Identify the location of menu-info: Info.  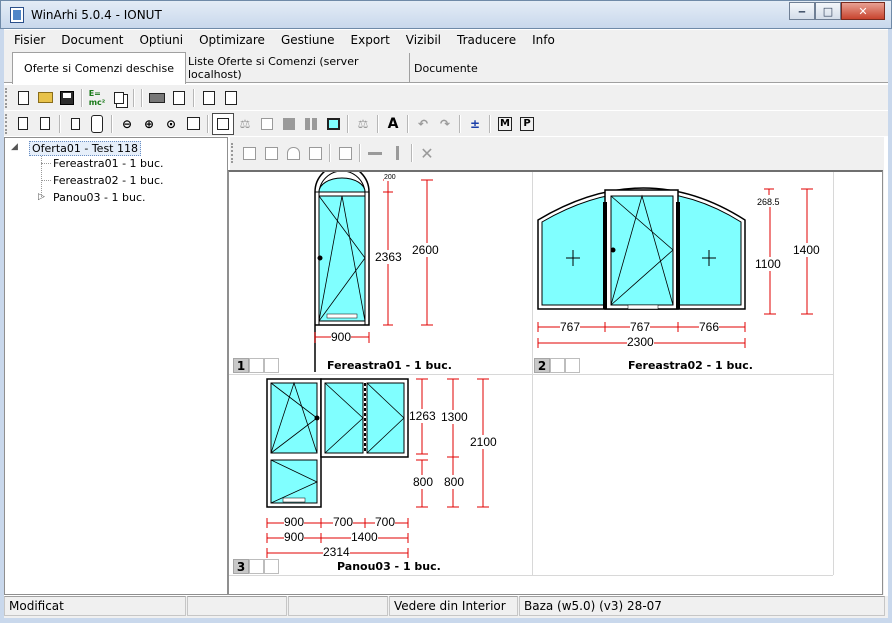
(541, 40).